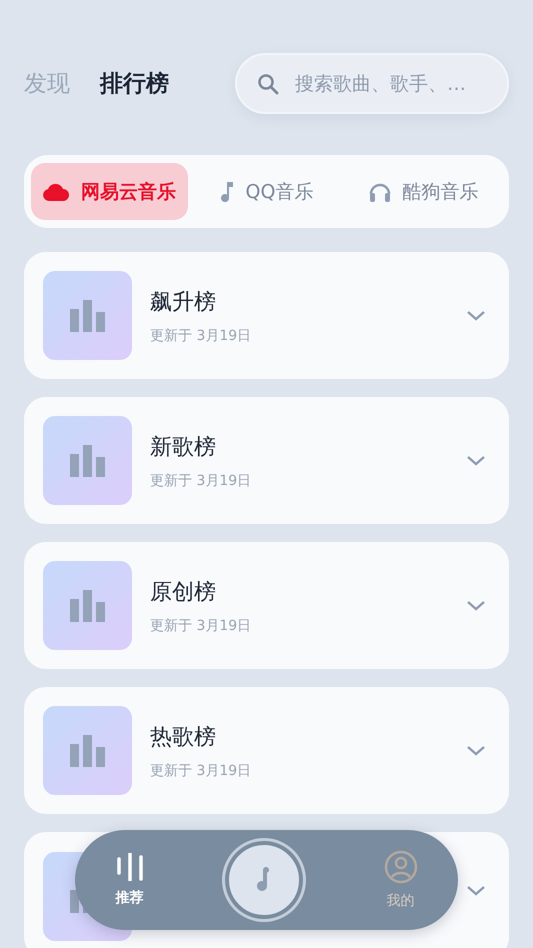  What do you see at coordinates (183, 302) in the screenshot?
I see `chart-title: 飙升榜` at bounding box center [183, 302].